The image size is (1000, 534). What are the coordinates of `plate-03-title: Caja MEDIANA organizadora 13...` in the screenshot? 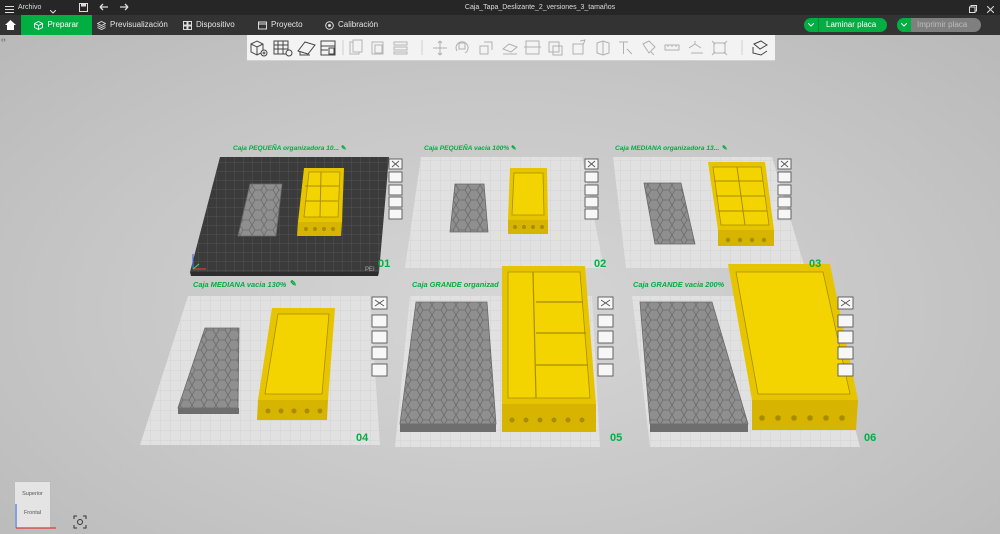 It's located at (667, 148).